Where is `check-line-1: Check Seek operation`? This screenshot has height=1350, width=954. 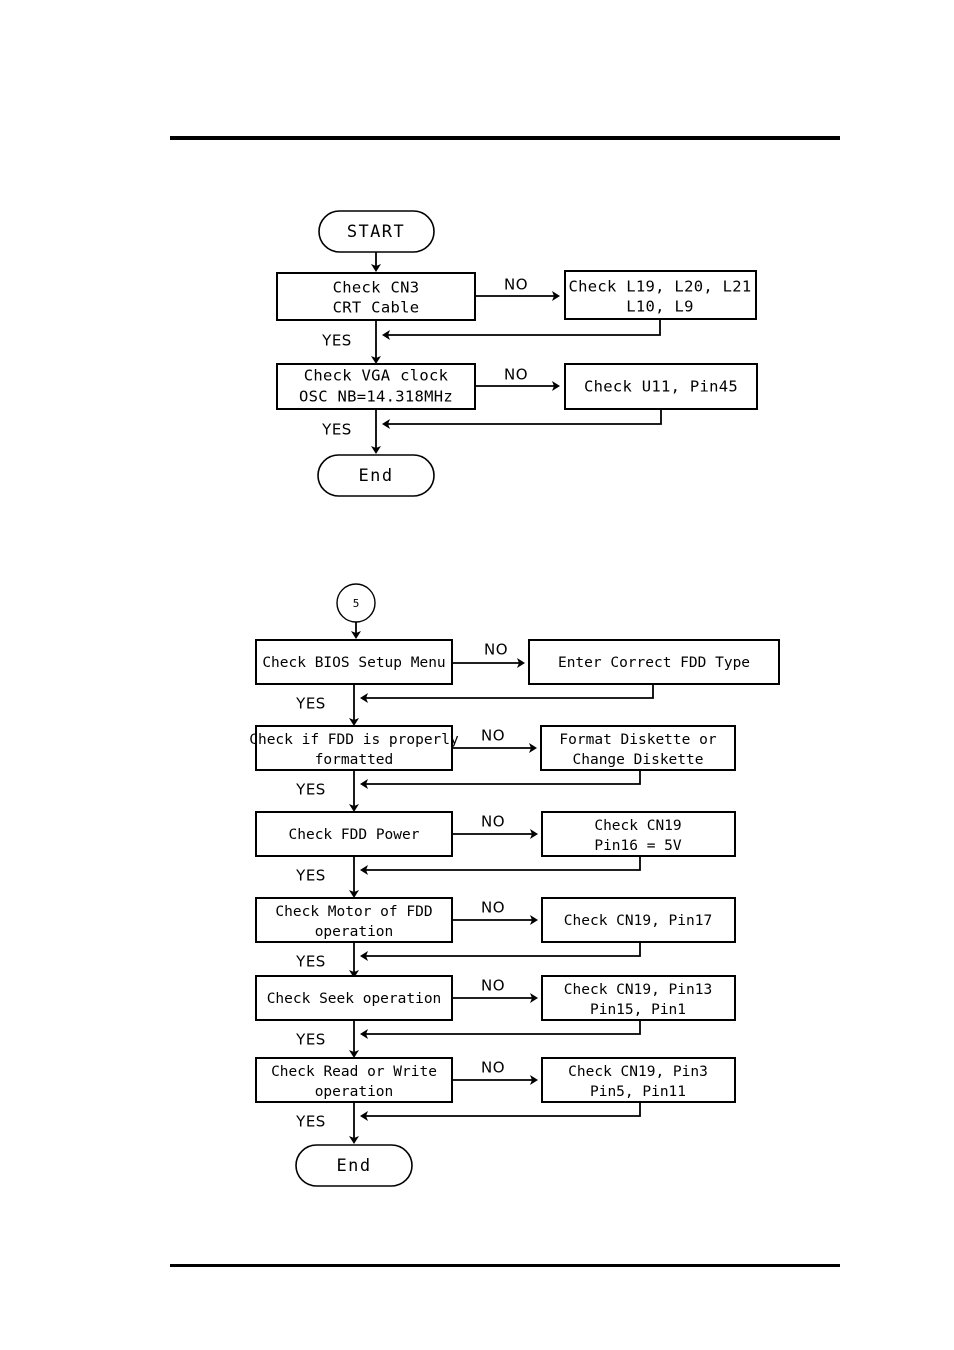 check-line-1: Check Seek operation is located at coordinates (354, 999).